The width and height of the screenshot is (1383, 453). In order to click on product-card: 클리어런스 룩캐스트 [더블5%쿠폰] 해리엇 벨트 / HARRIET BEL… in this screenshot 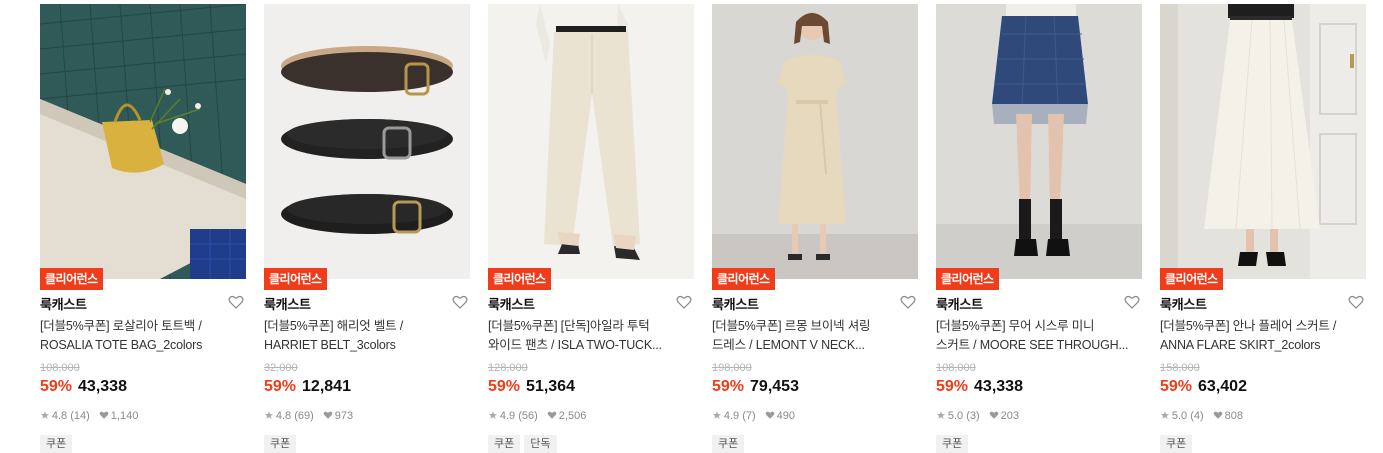, I will do `click(367, 228)`.